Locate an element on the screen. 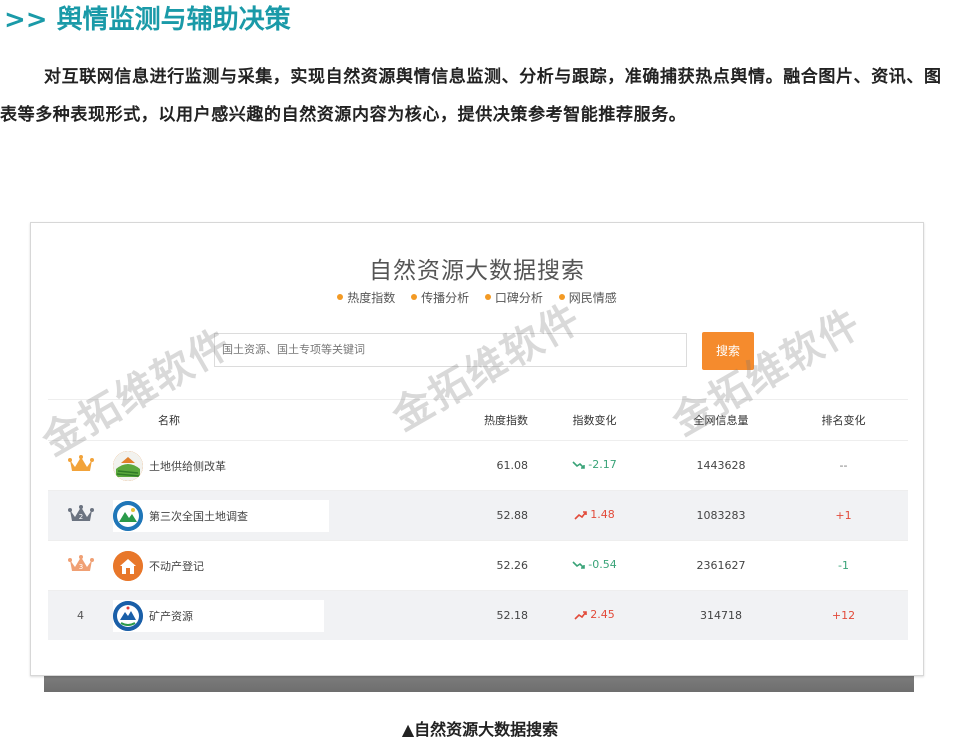 This screenshot has height=740, width=960. heat-value: 52.88 is located at coordinates (512, 515).